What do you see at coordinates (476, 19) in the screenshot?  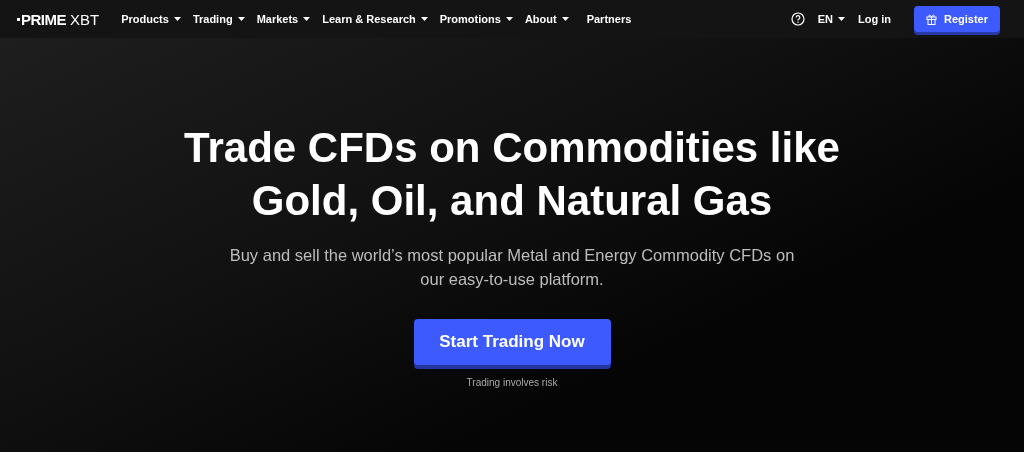 I see `nav-link: Promotions` at bounding box center [476, 19].